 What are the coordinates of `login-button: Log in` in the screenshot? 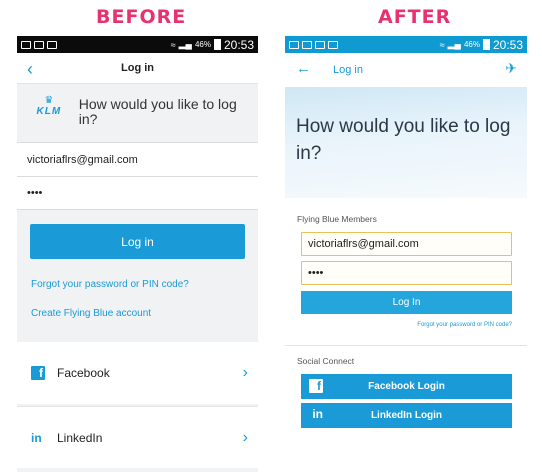 It's located at (137, 241).